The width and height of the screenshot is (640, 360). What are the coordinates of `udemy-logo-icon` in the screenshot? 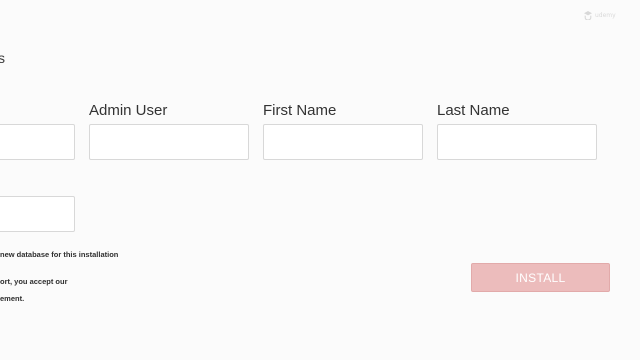 It's located at (588, 15).